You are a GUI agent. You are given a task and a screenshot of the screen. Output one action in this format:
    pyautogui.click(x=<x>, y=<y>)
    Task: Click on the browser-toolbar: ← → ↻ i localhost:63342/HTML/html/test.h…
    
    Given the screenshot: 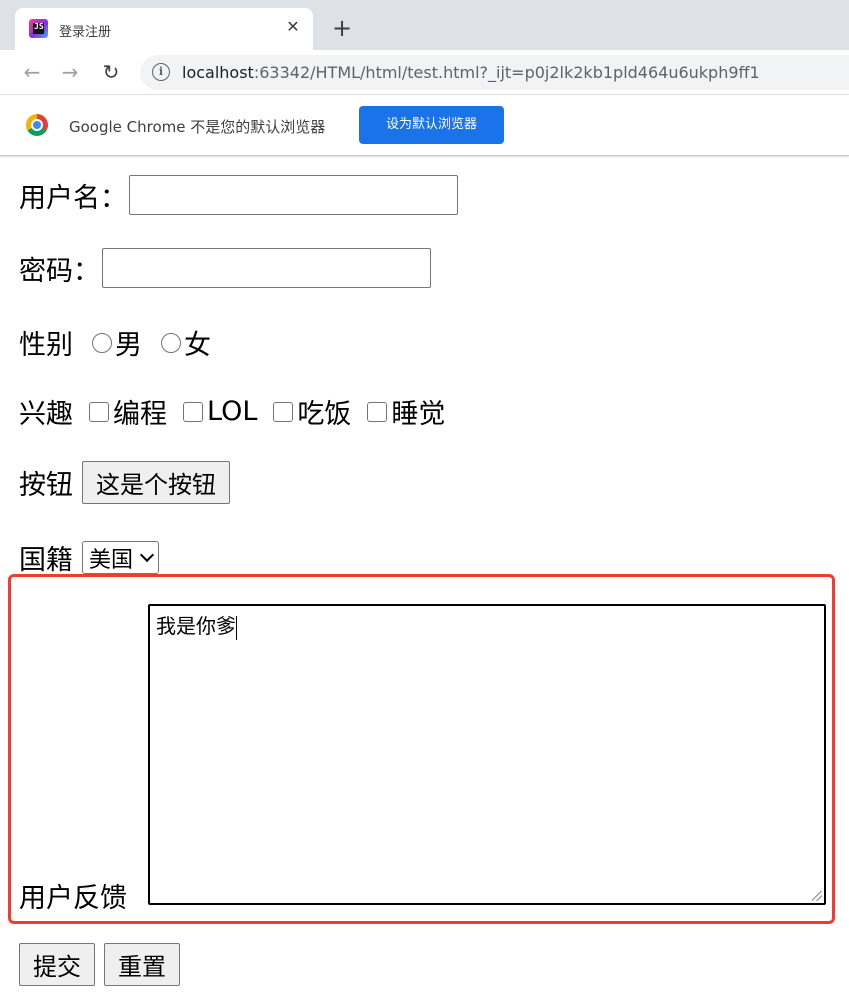 What is the action you would take?
    pyautogui.click(x=424, y=72)
    